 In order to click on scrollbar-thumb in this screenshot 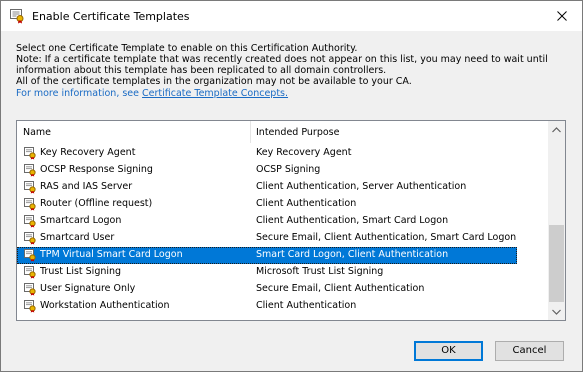, I will do `click(556, 263)`.